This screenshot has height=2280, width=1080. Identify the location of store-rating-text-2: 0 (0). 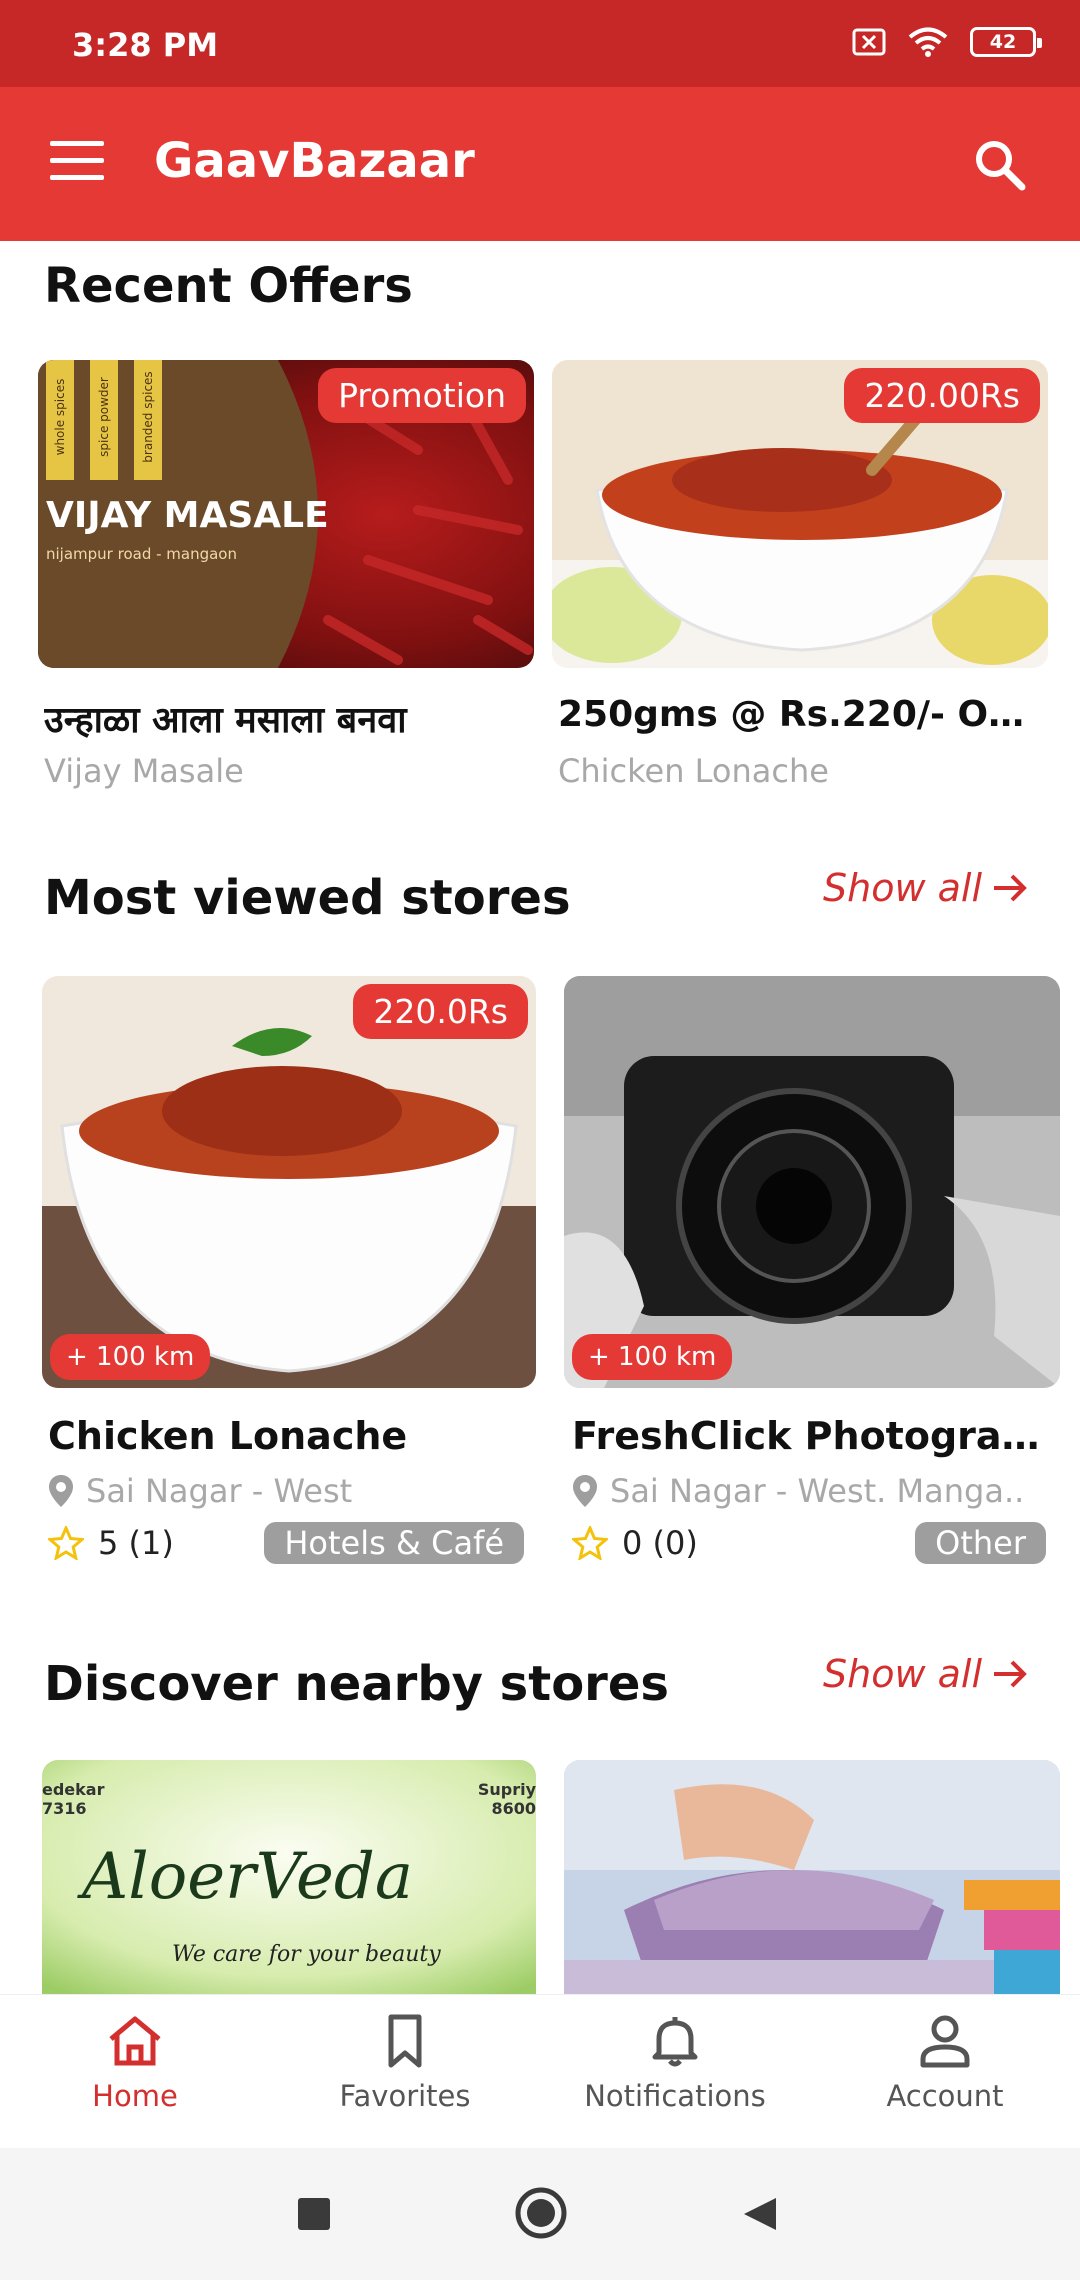
(660, 1543).